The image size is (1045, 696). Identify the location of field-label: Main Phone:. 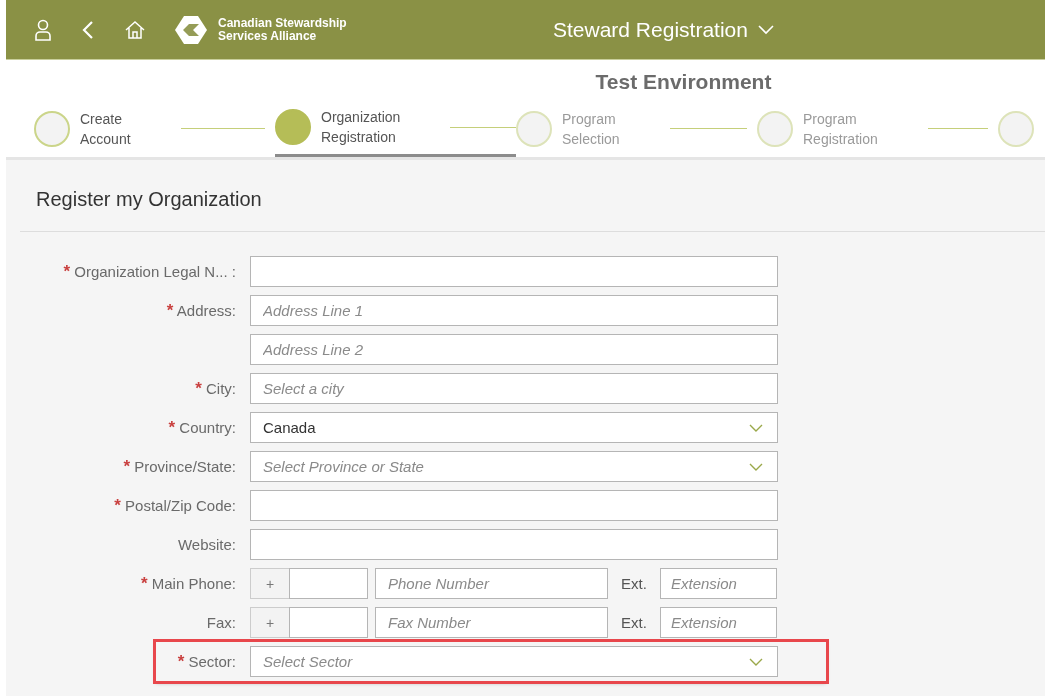
(193, 583).